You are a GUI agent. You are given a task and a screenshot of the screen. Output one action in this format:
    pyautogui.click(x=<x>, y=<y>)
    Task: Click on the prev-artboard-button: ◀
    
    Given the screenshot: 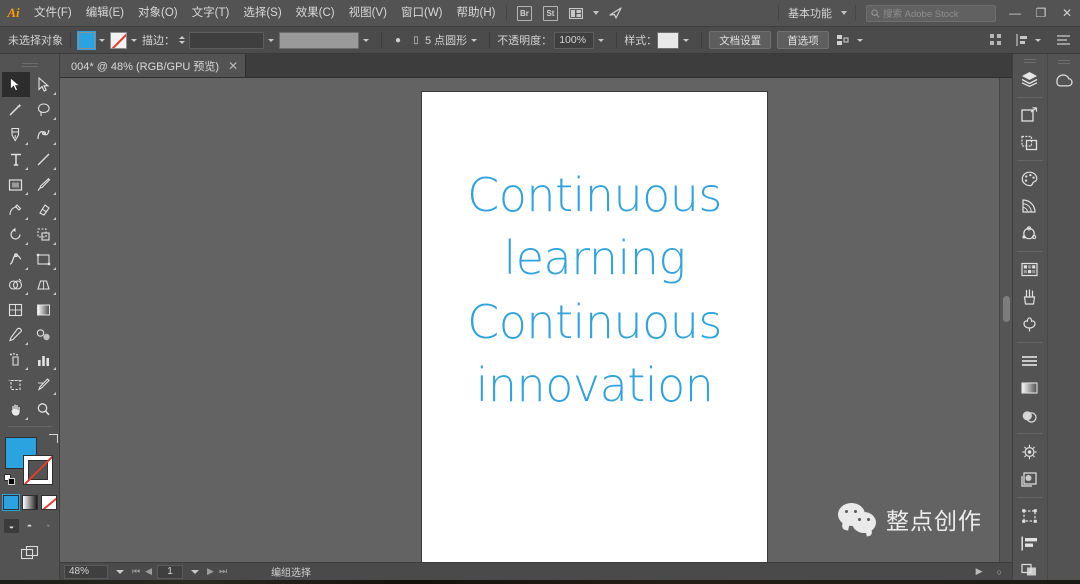 What is the action you would take?
    pyautogui.click(x=148, y=571)
    